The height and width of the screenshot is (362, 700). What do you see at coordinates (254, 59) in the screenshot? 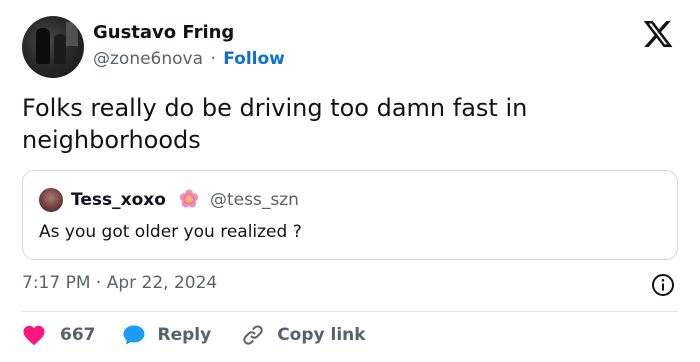
I see `follow-button: Follow` at bounding box center [254, 59].